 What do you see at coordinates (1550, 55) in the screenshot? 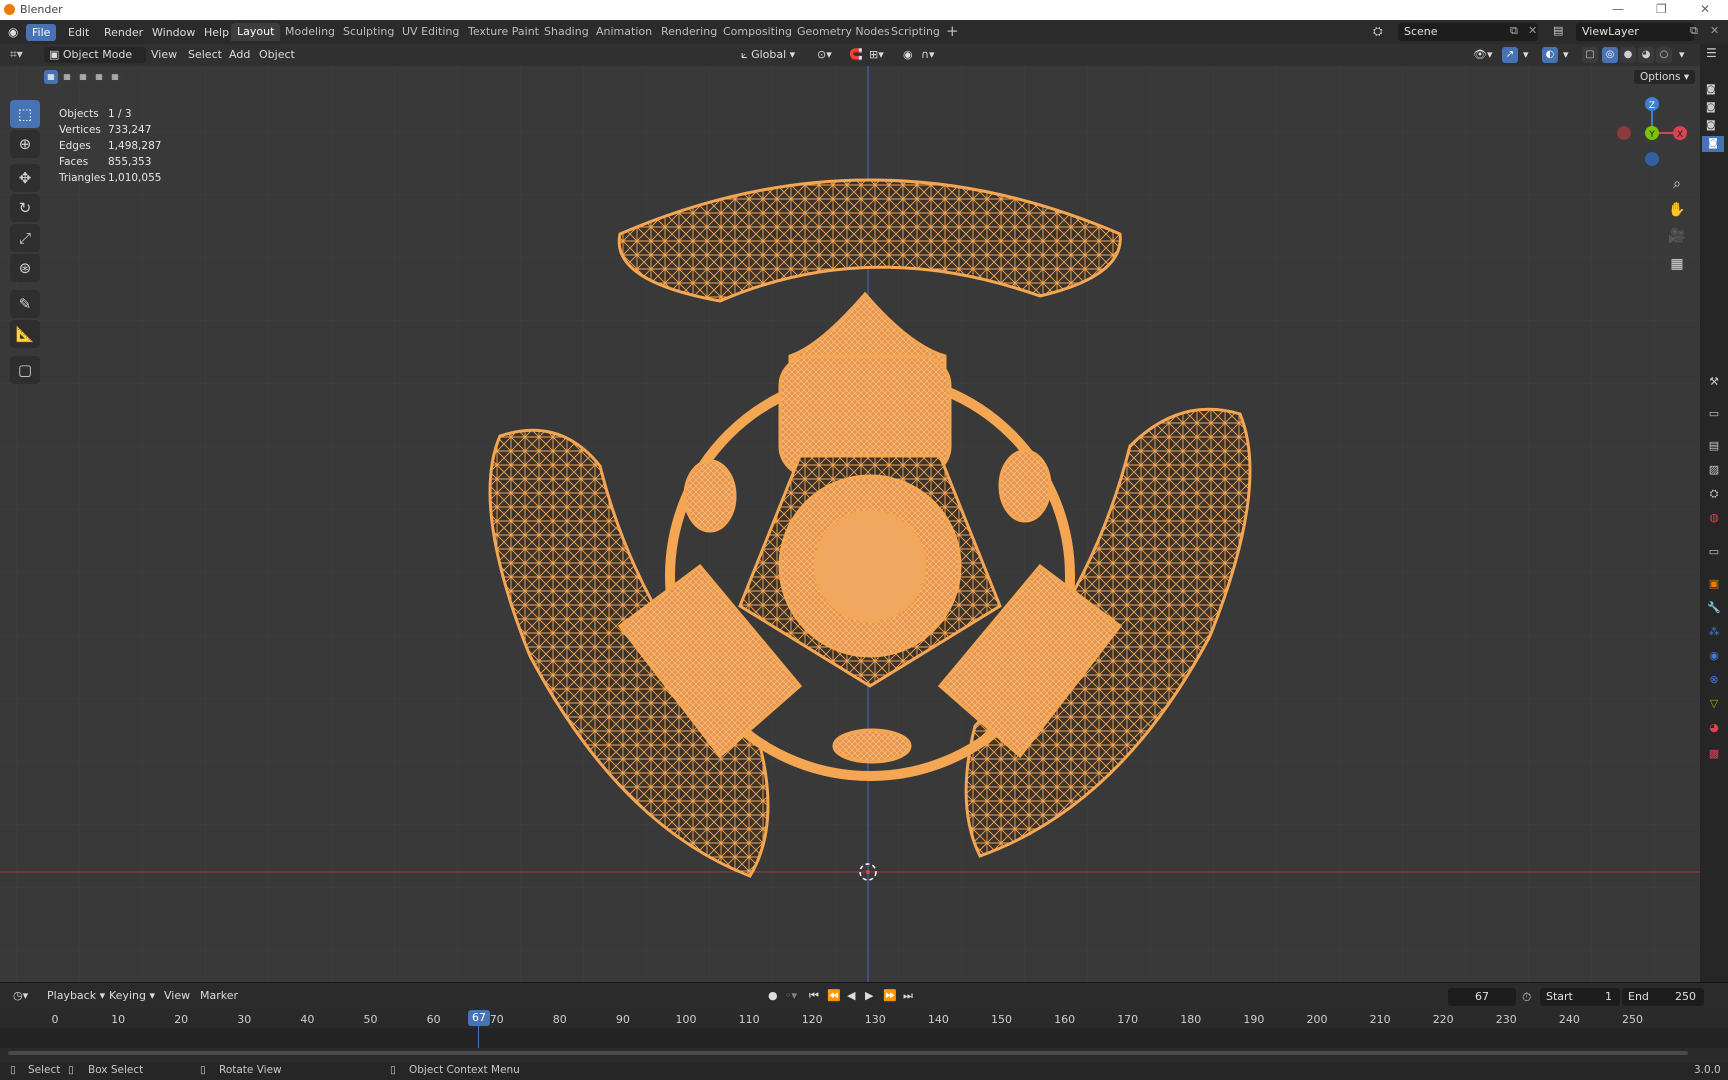
I see `overlay-toggle-icon: ◐` at bounding box center [1550, 55].